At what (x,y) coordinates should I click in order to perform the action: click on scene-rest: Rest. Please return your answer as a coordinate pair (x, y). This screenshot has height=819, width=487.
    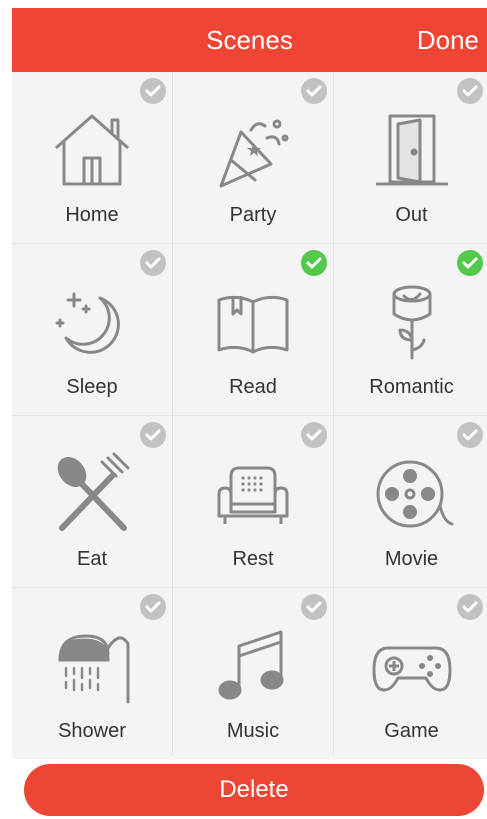
    Looking at the image, I should click on (253, 501).